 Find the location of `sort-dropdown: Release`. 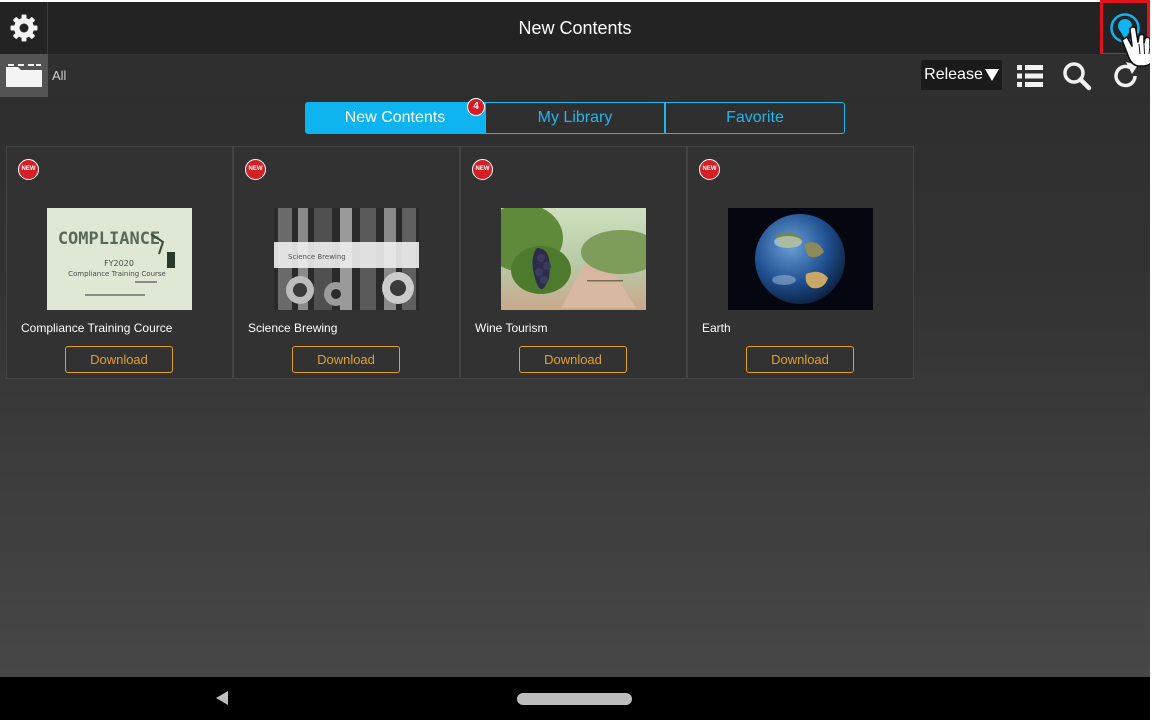

sort-dropdown: Release is located at coordinates (961, 75).